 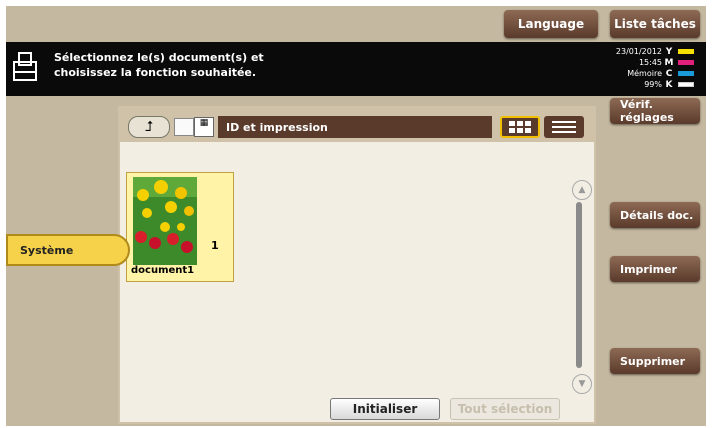 What do you see at coordinates (644, 73) in the screenshot?
I see `memory-label: Mémoire` at bounding box center [644, 73].